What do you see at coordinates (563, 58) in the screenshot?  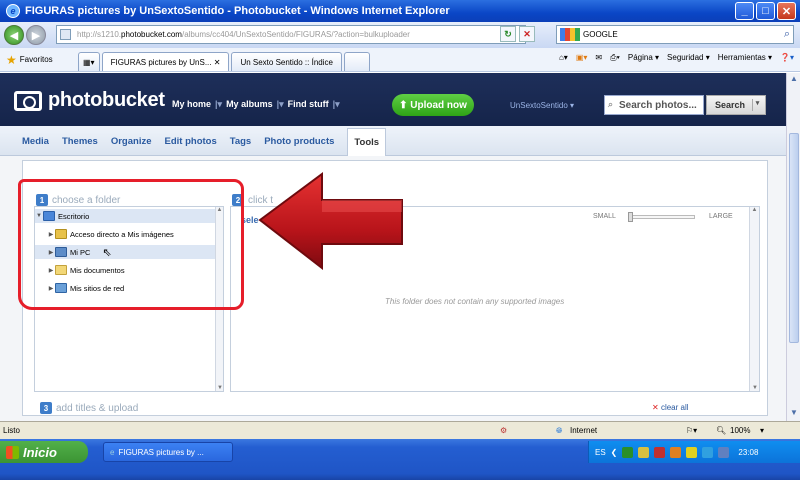 I see `home-icon: ⌂▾` at bounding box center [563, 58].